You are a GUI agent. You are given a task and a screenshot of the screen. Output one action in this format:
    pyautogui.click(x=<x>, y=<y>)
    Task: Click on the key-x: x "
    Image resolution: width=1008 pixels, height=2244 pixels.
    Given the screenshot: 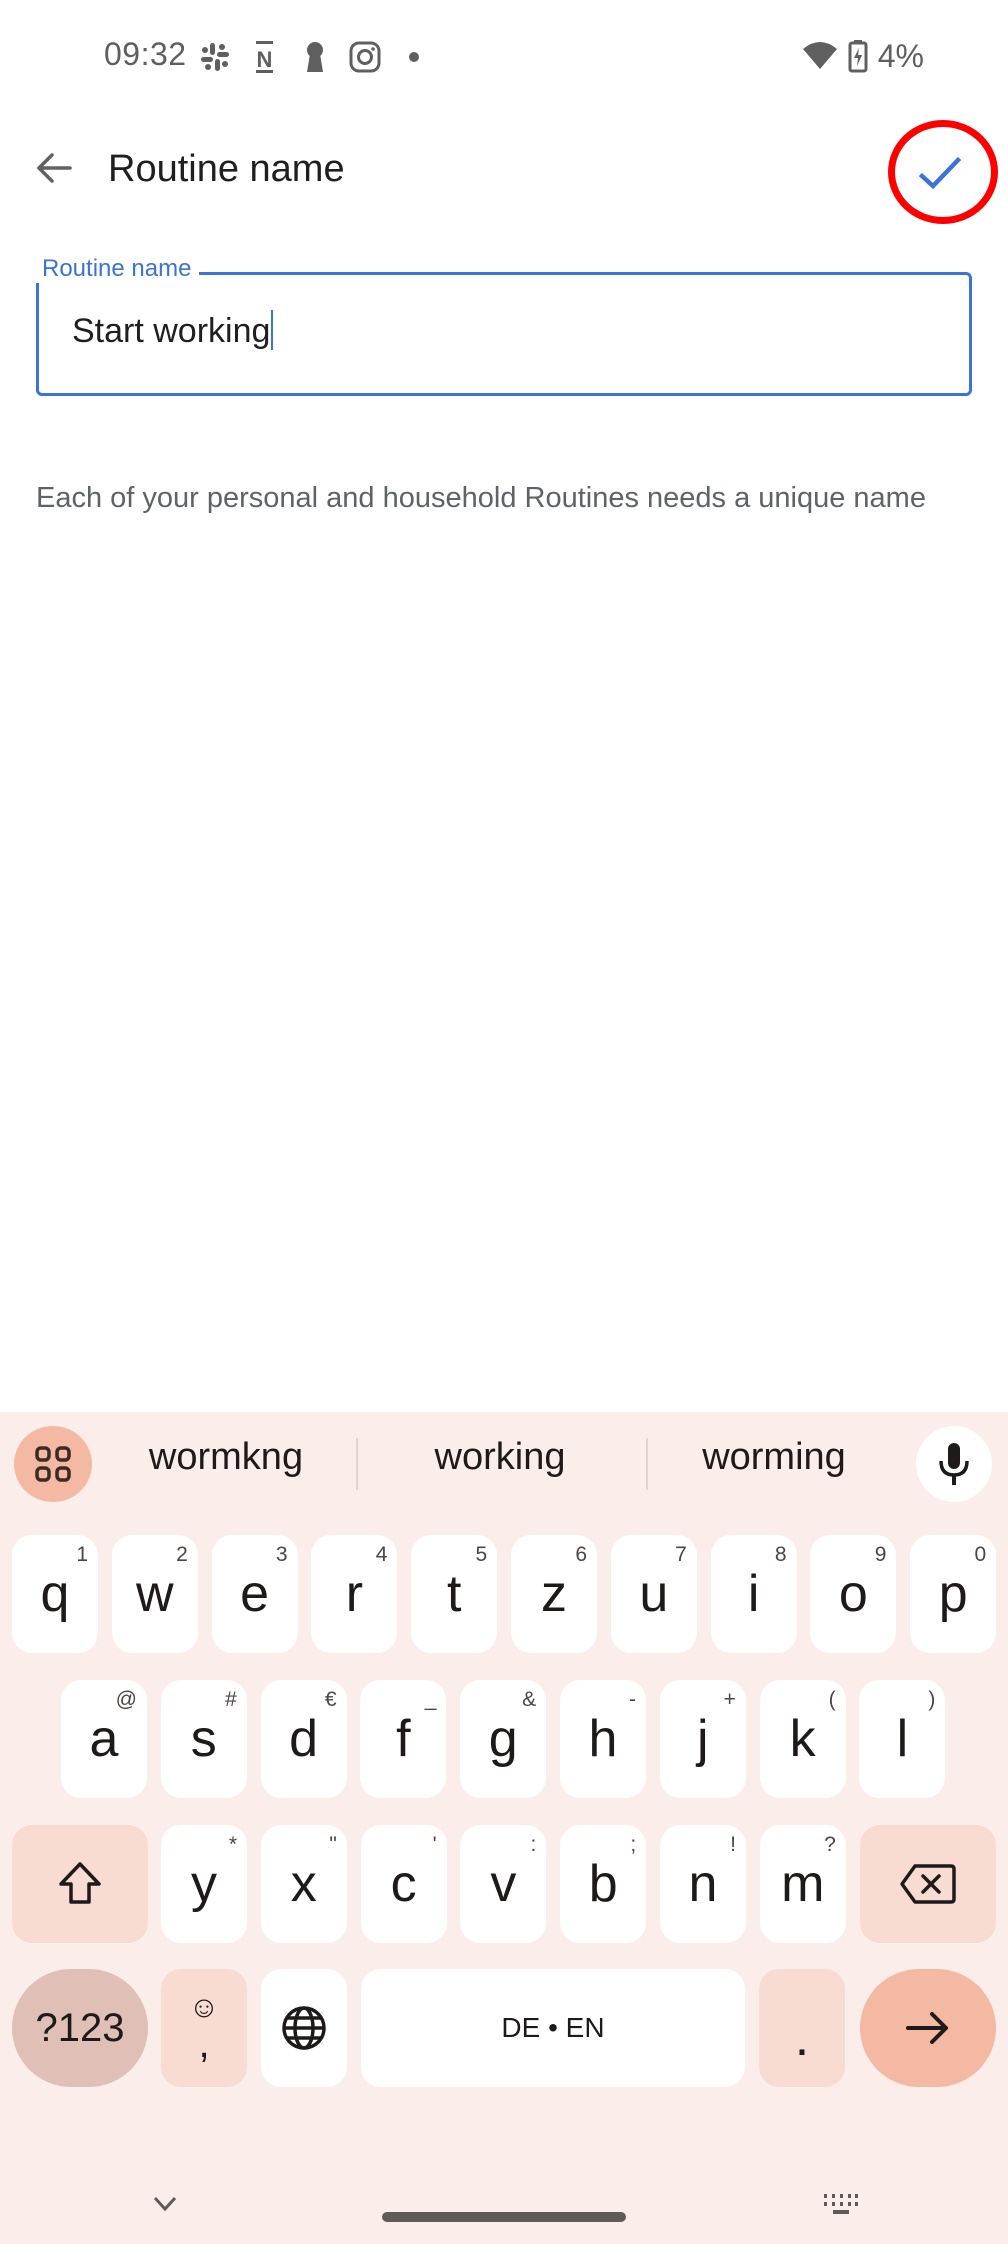 What is the action you would take?
    pyautogui.click(x=303, y=1884)
    